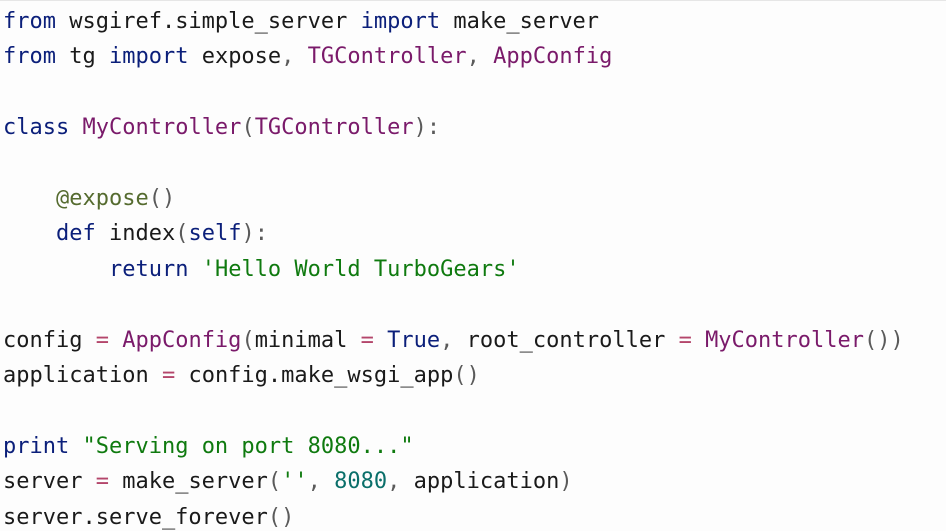 The width and height of the screenshot is (946, 531). What do you see at coordinates (884, 340) in the screenshot?
I see `code-token: ())` at bounding box center [884, 340].